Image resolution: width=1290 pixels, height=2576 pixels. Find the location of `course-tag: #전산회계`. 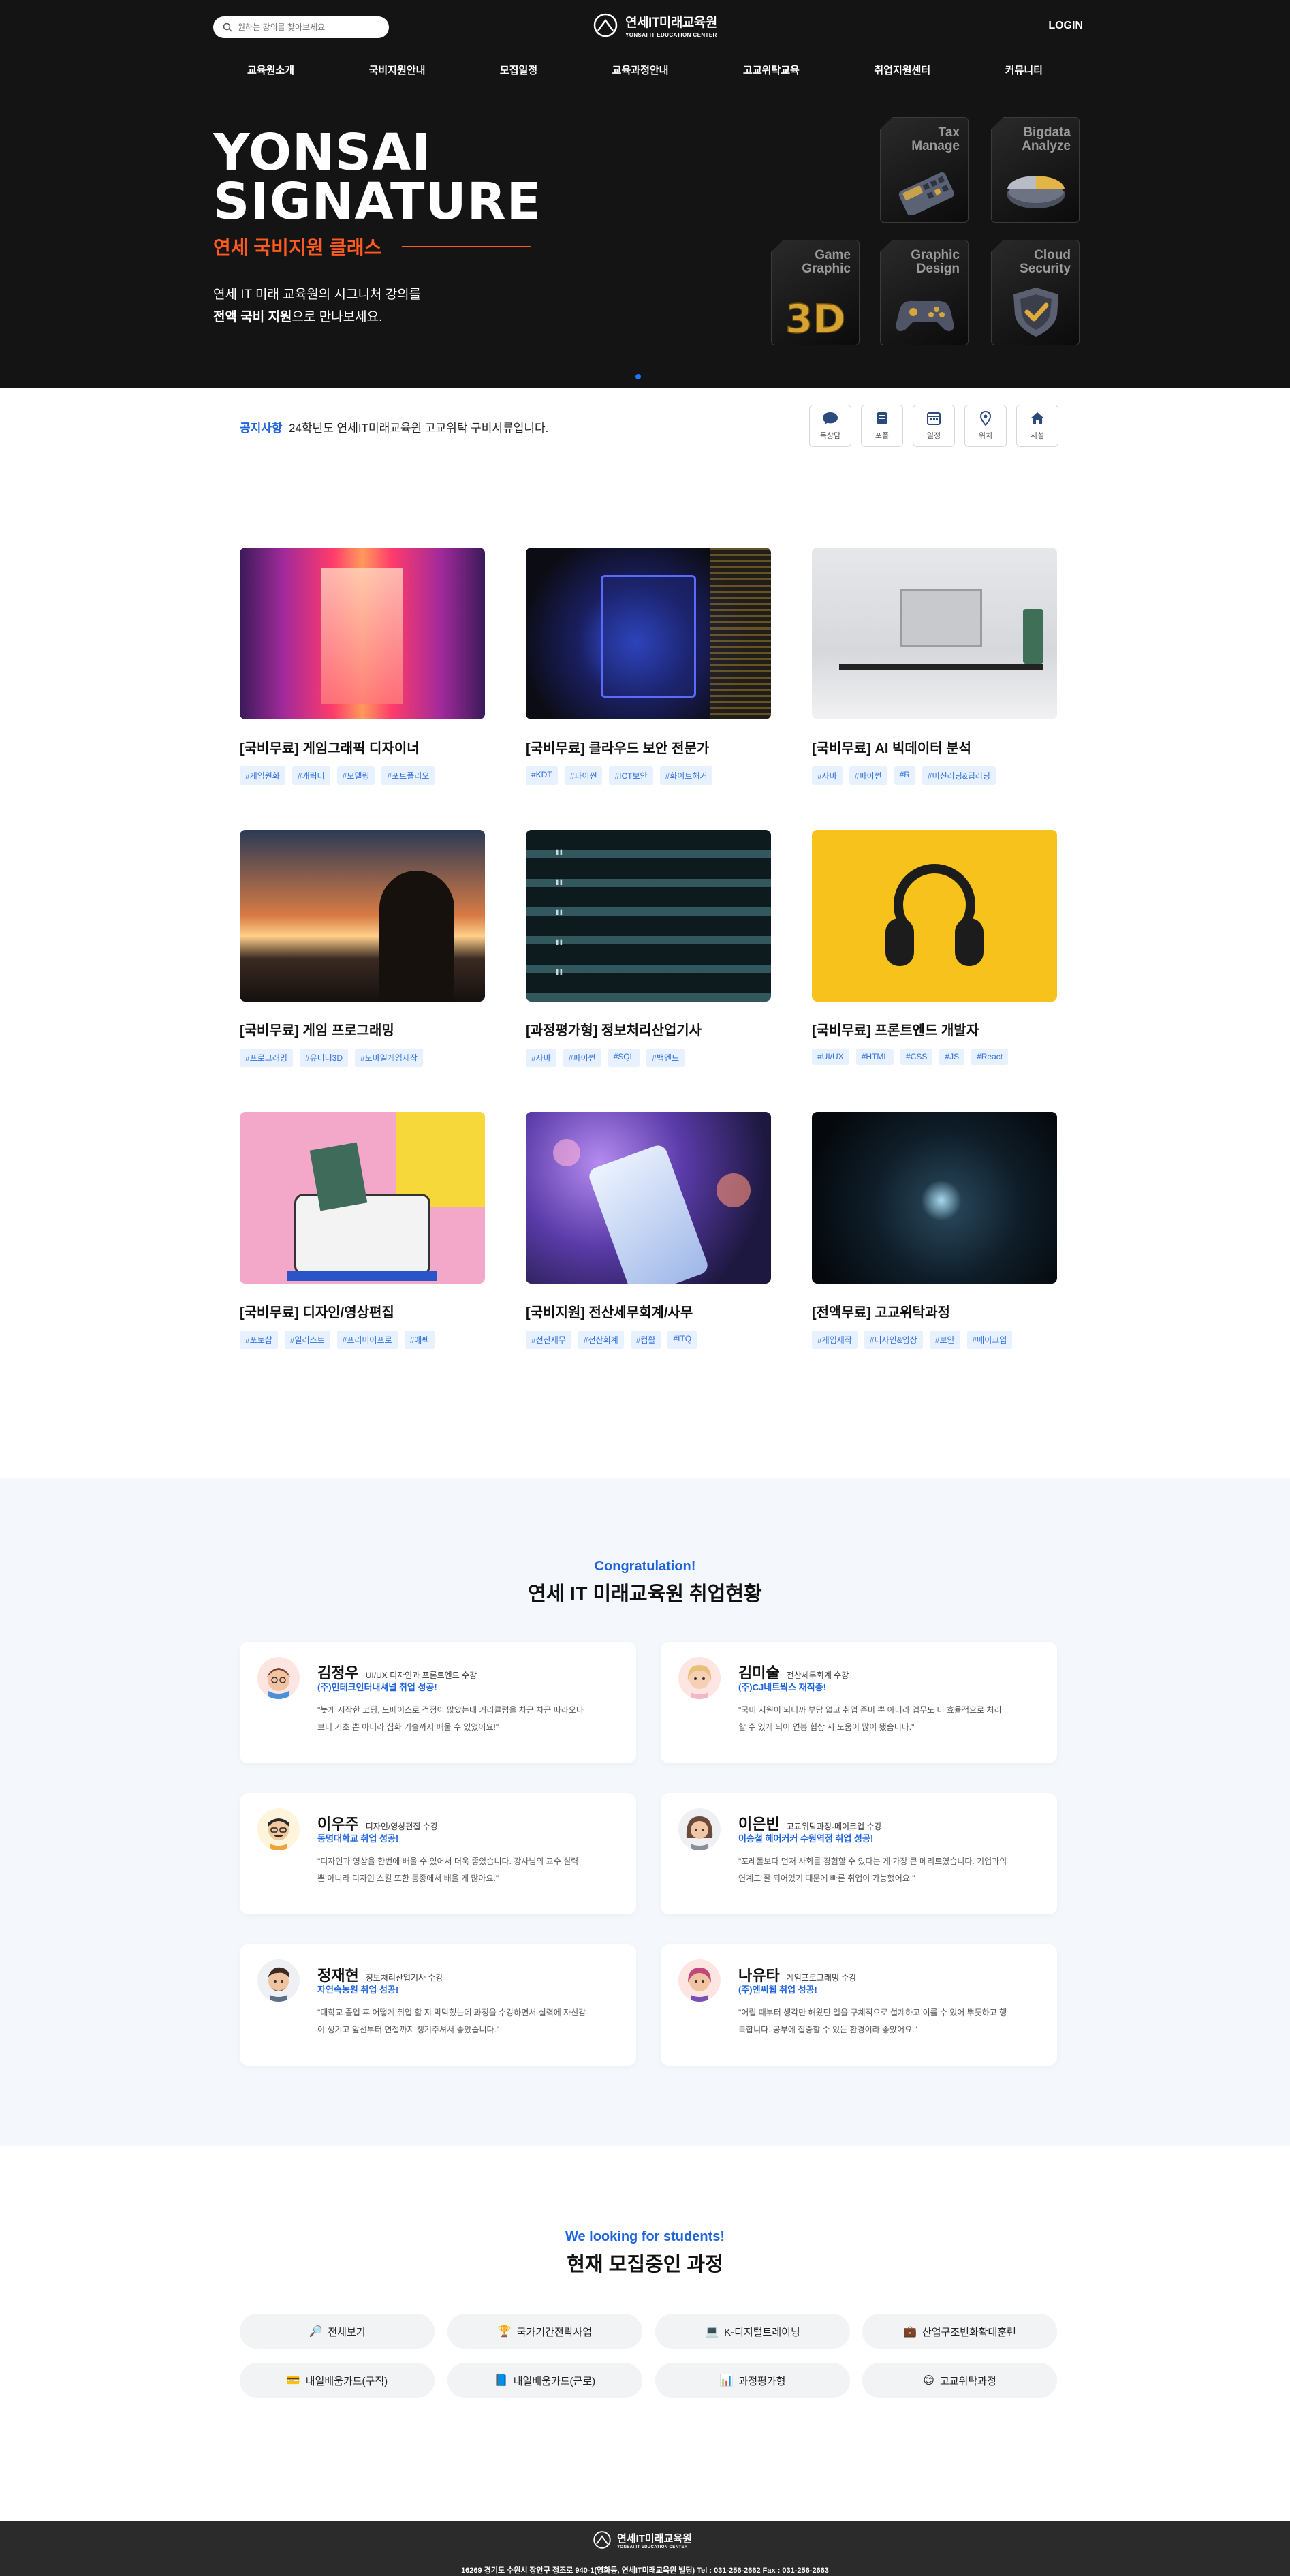

course-tag: #전산회계 is located at coordinates (601, 1340).